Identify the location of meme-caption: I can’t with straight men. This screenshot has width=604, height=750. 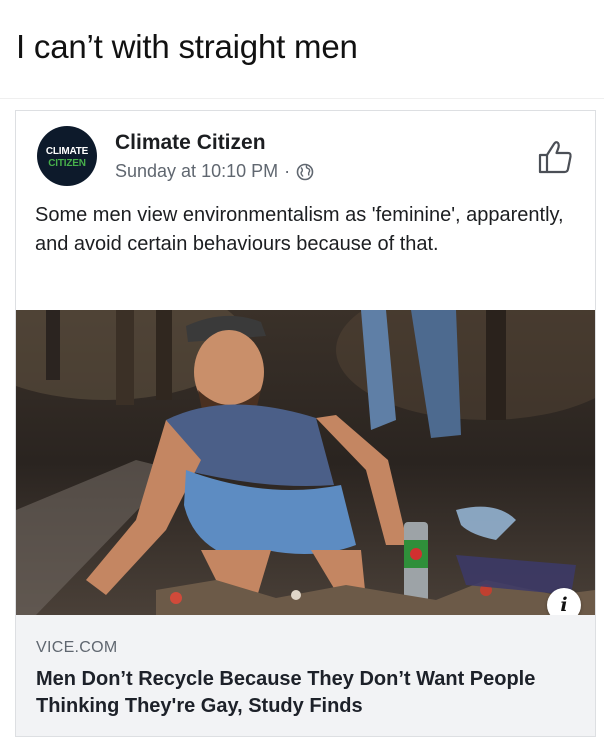
(187, 46).